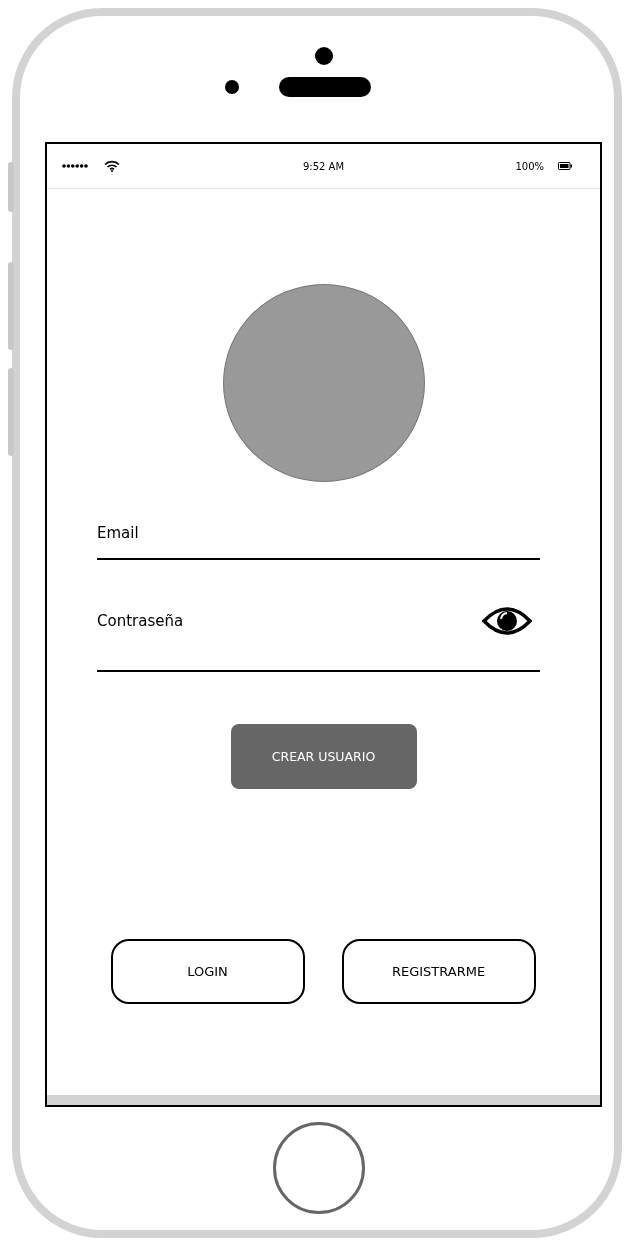 Image resolution: width=626 pixels, height=1243 pixels. I want to click on home-button, so click(319, 1168).